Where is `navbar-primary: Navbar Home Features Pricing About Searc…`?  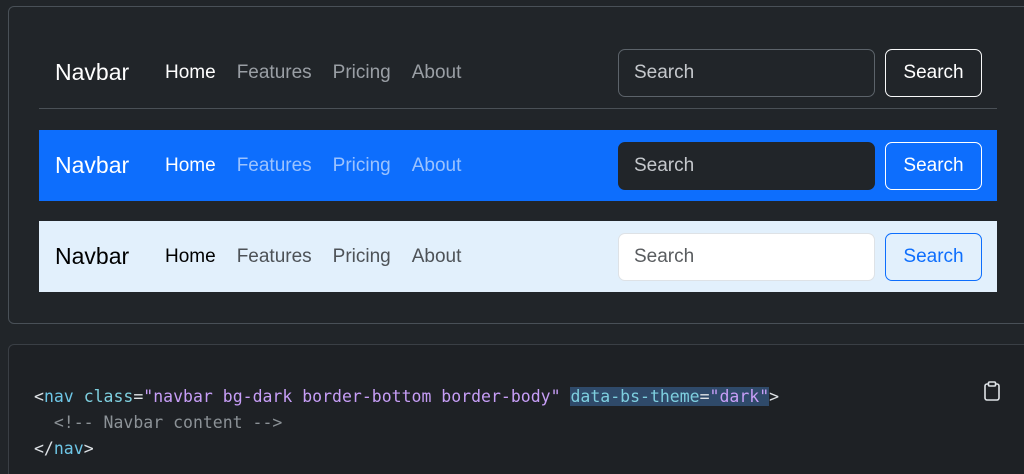
navbar-primary: Navbar Home Features Pricing About Searc… is located at coordinates (518, 165).